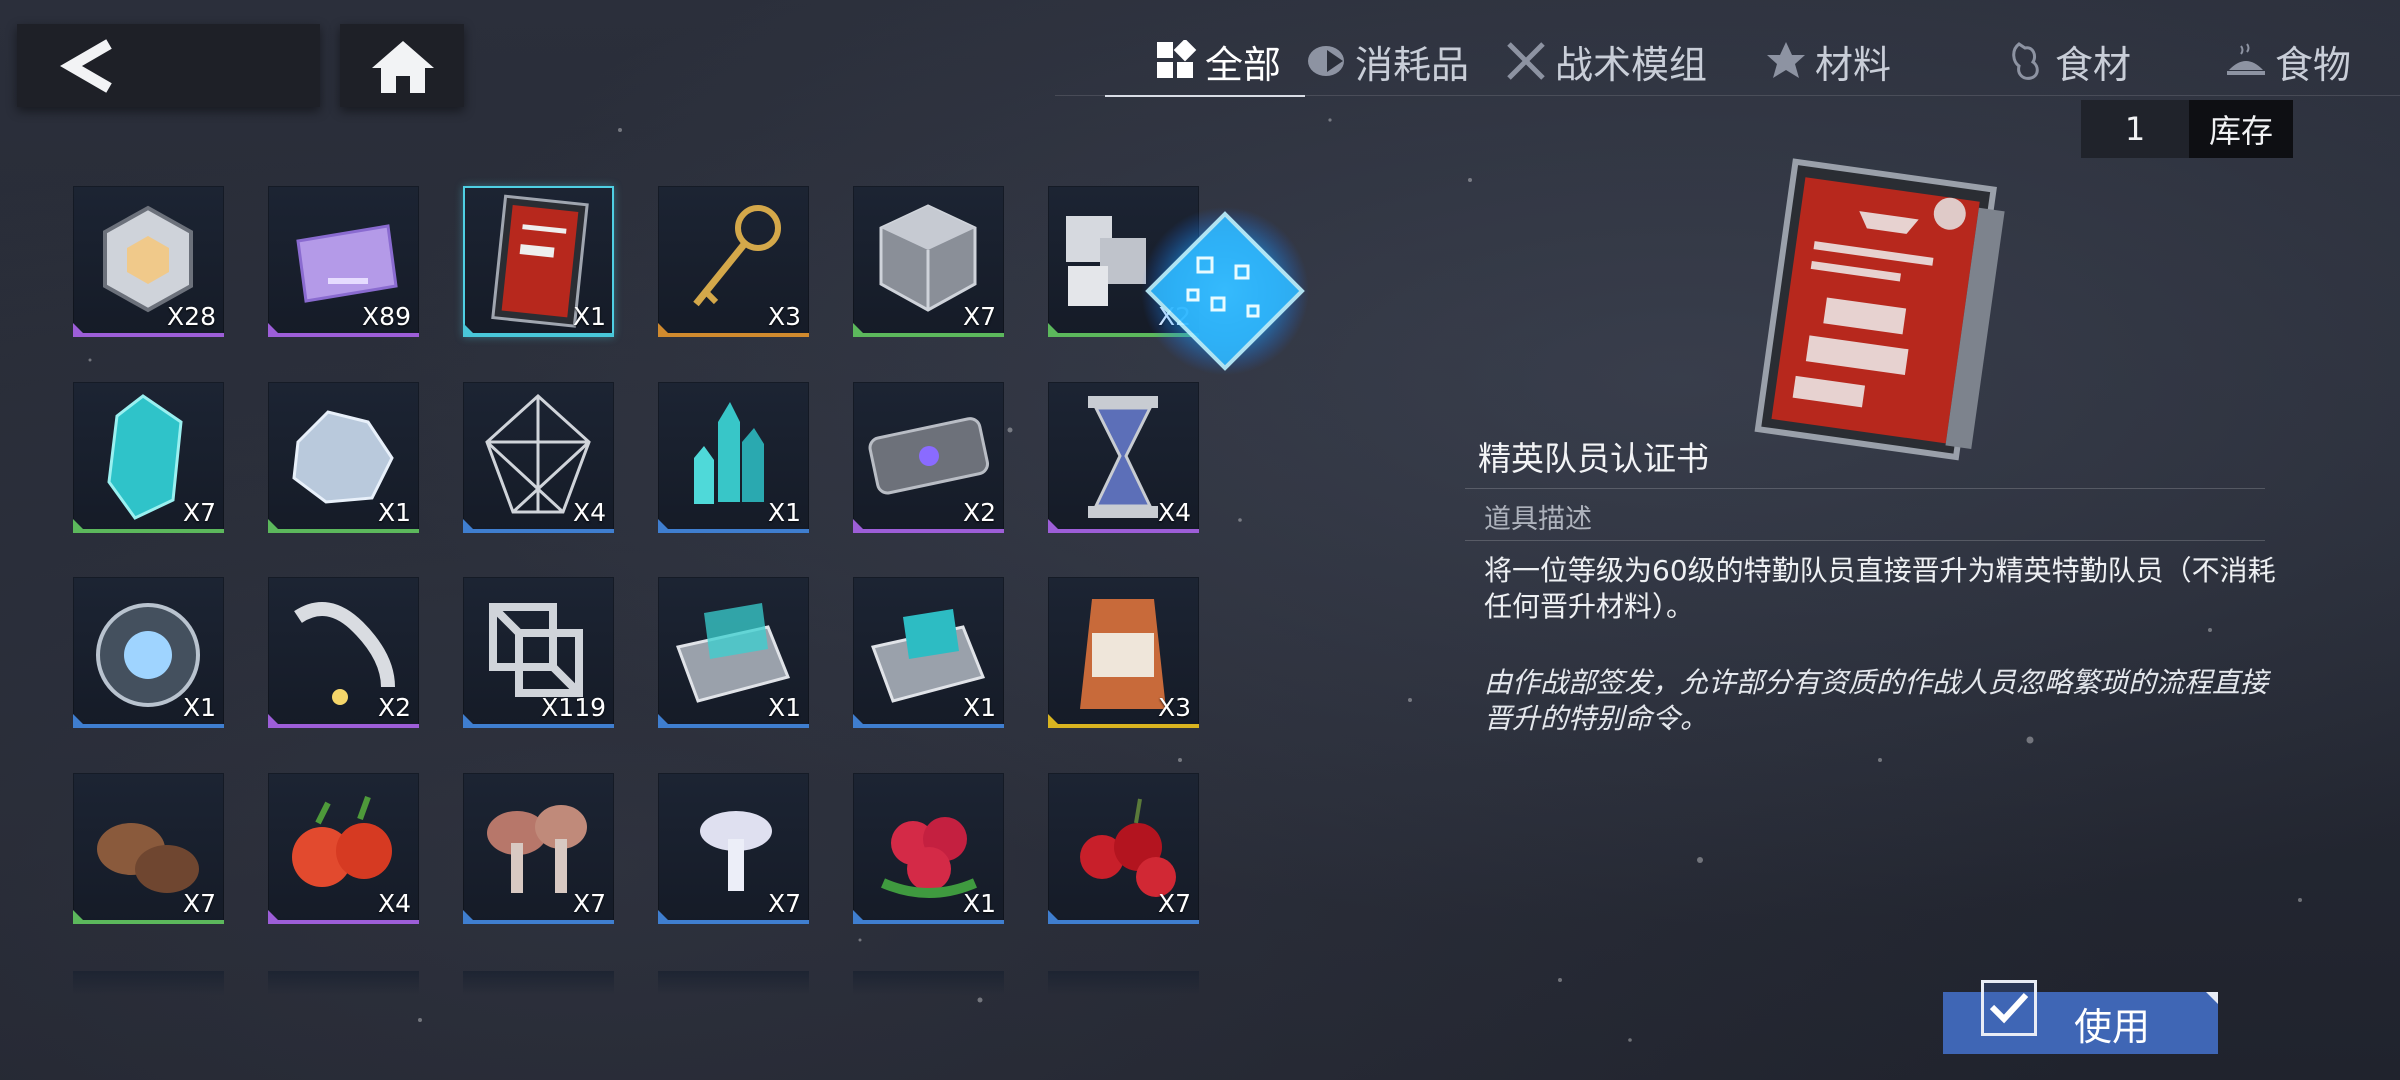  I want to click on stock-value: 1, so click(2135, 129).